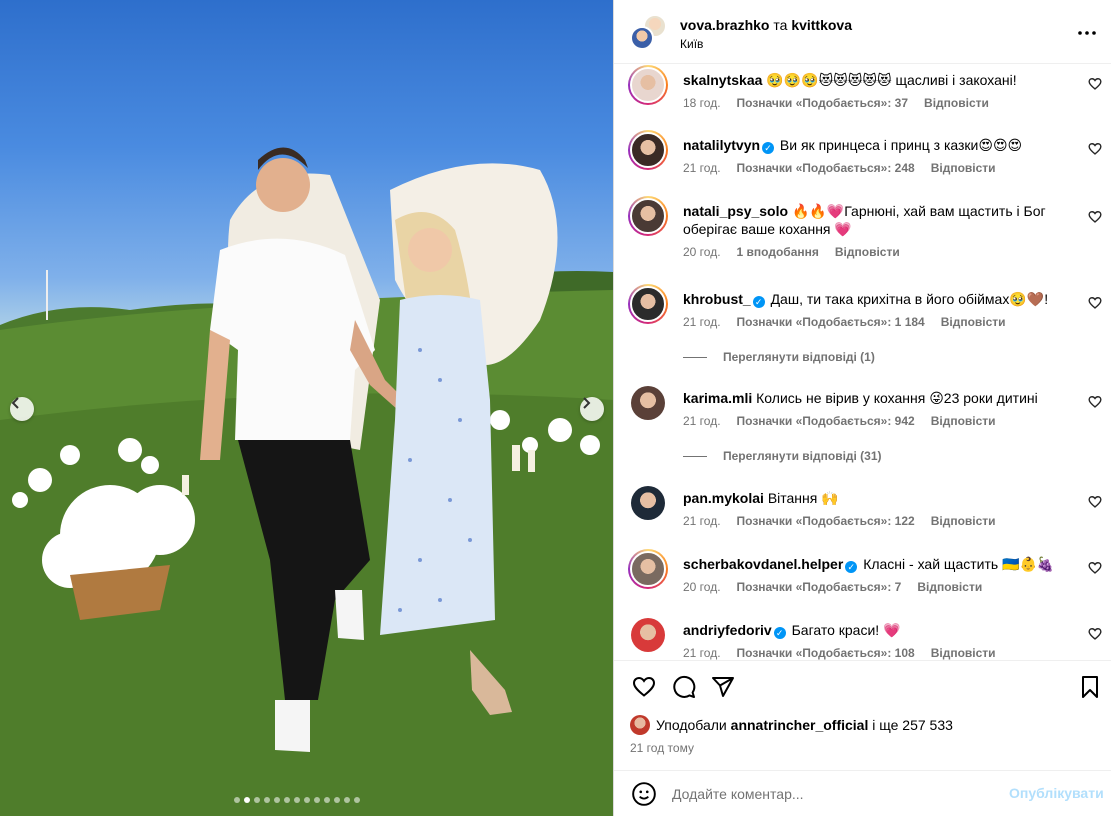  What do you see at coordinates (723, 498) in the screenshot?
I see `comment-username: pan.mykolai` at bounding box center [723, 498].